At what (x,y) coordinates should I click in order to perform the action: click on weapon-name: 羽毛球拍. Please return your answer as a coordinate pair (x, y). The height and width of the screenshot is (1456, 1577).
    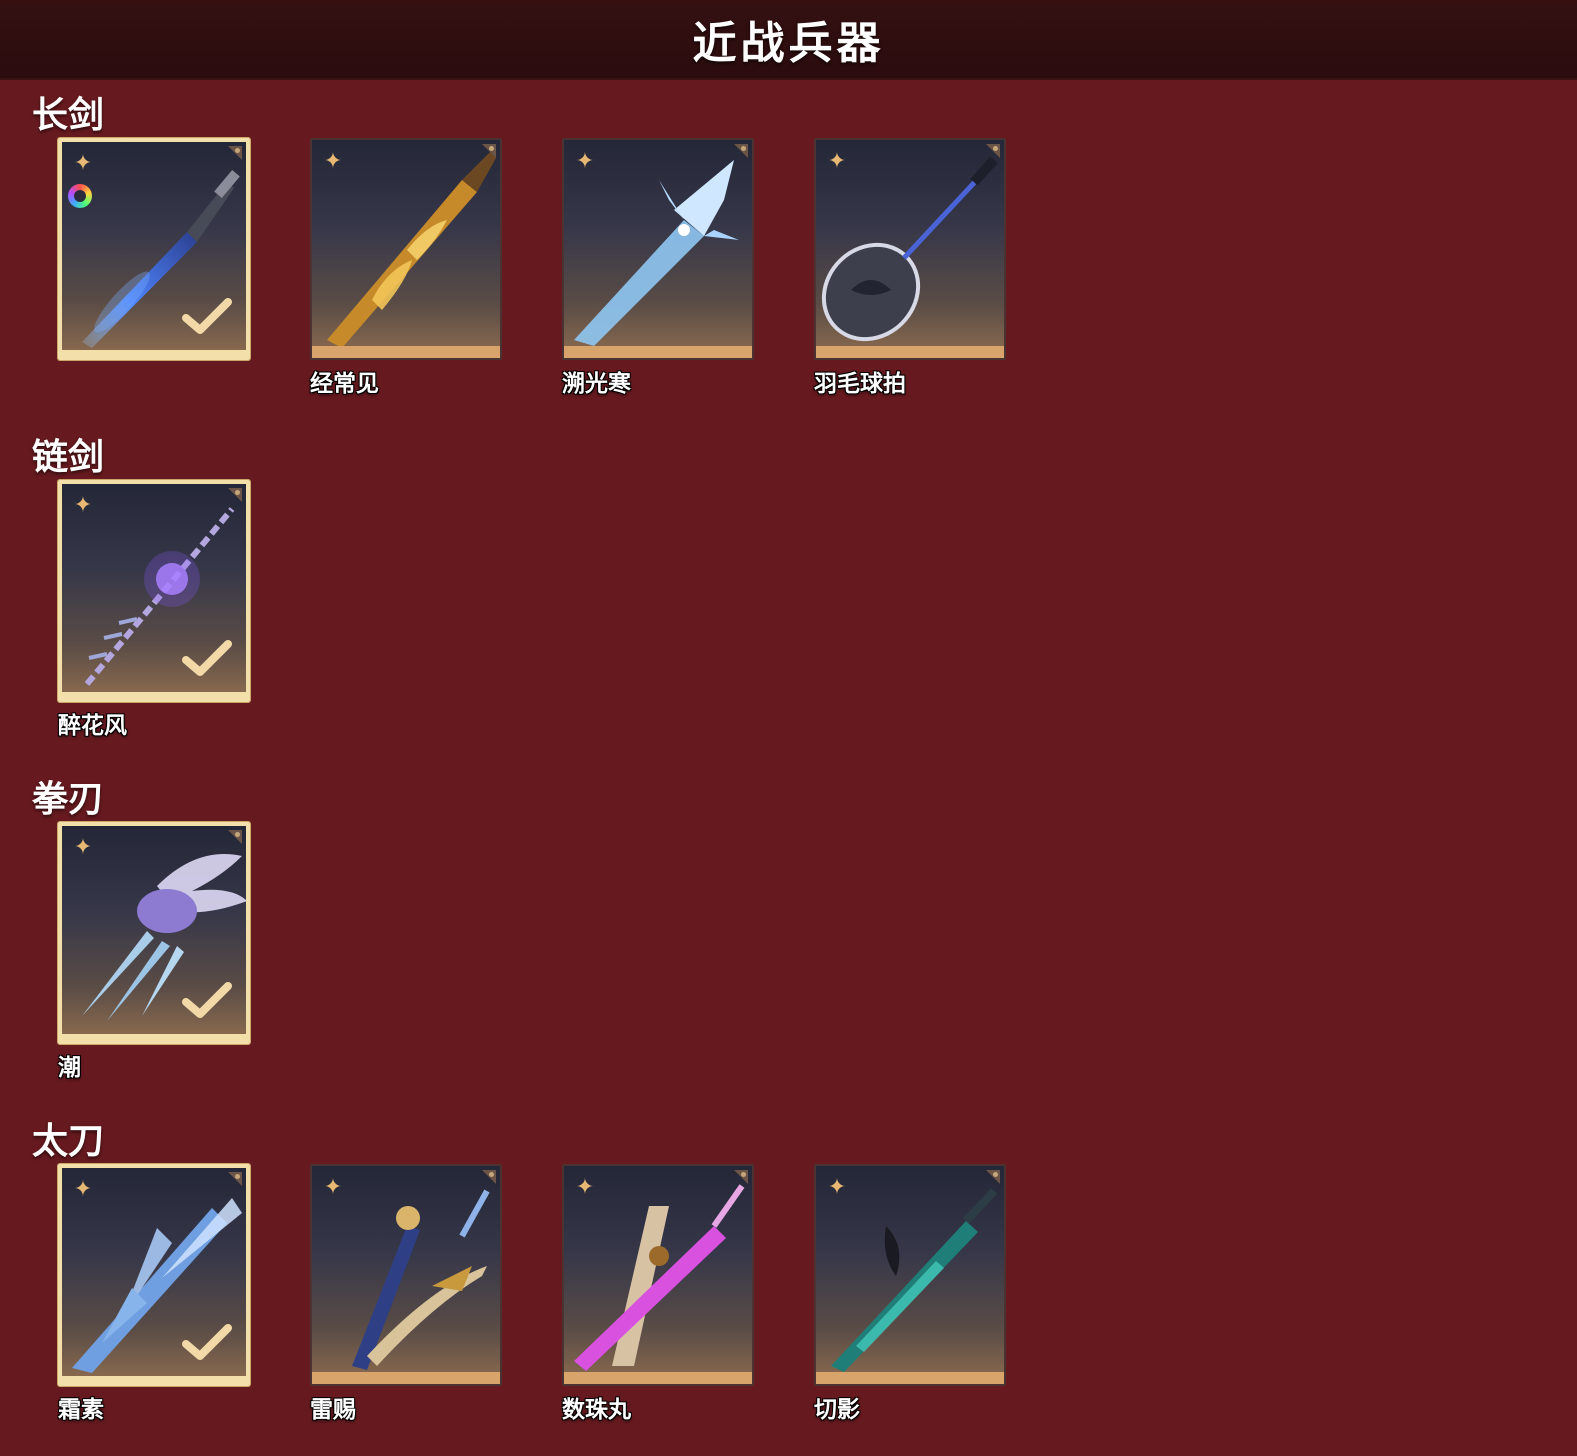
    Looking at the image, I should click on (860, 384).